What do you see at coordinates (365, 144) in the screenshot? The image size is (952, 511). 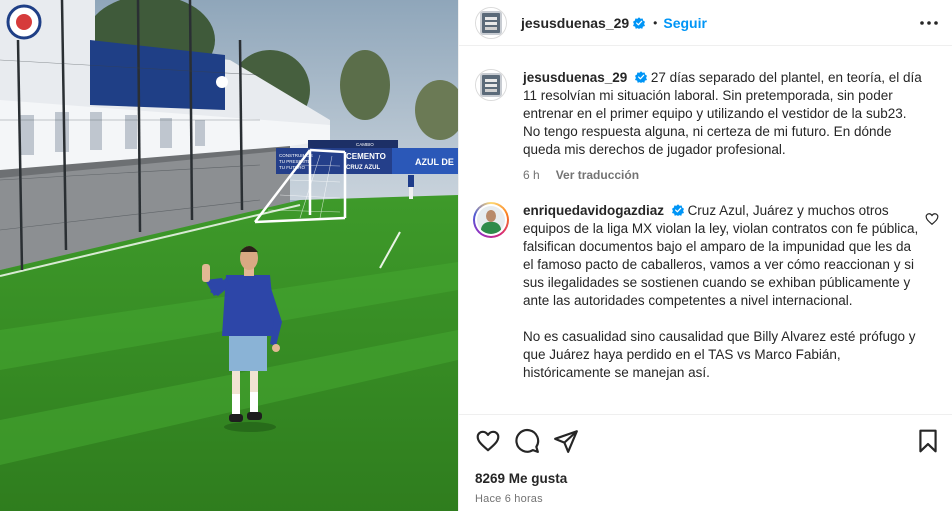 I see `banner-text-top: CAMBIO` at bounding box center [365, 144].